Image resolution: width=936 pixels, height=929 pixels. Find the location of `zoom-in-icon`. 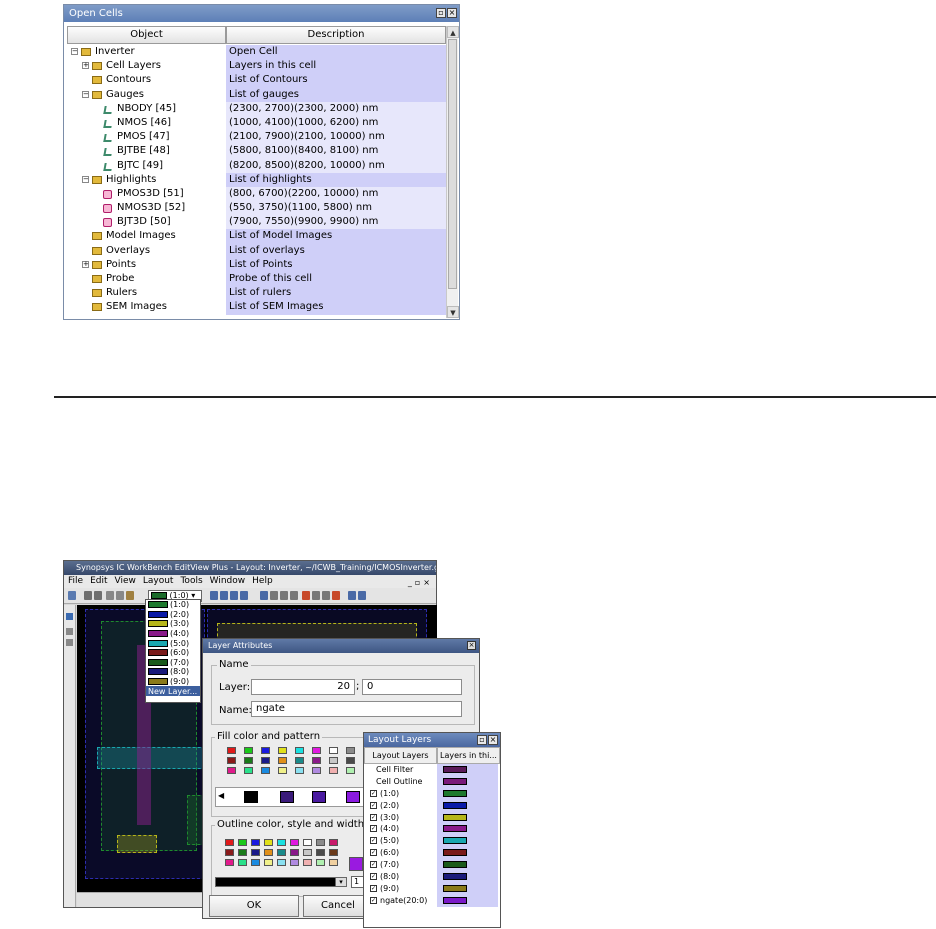

zoom-in-icon is located at coordinates (214, 595).